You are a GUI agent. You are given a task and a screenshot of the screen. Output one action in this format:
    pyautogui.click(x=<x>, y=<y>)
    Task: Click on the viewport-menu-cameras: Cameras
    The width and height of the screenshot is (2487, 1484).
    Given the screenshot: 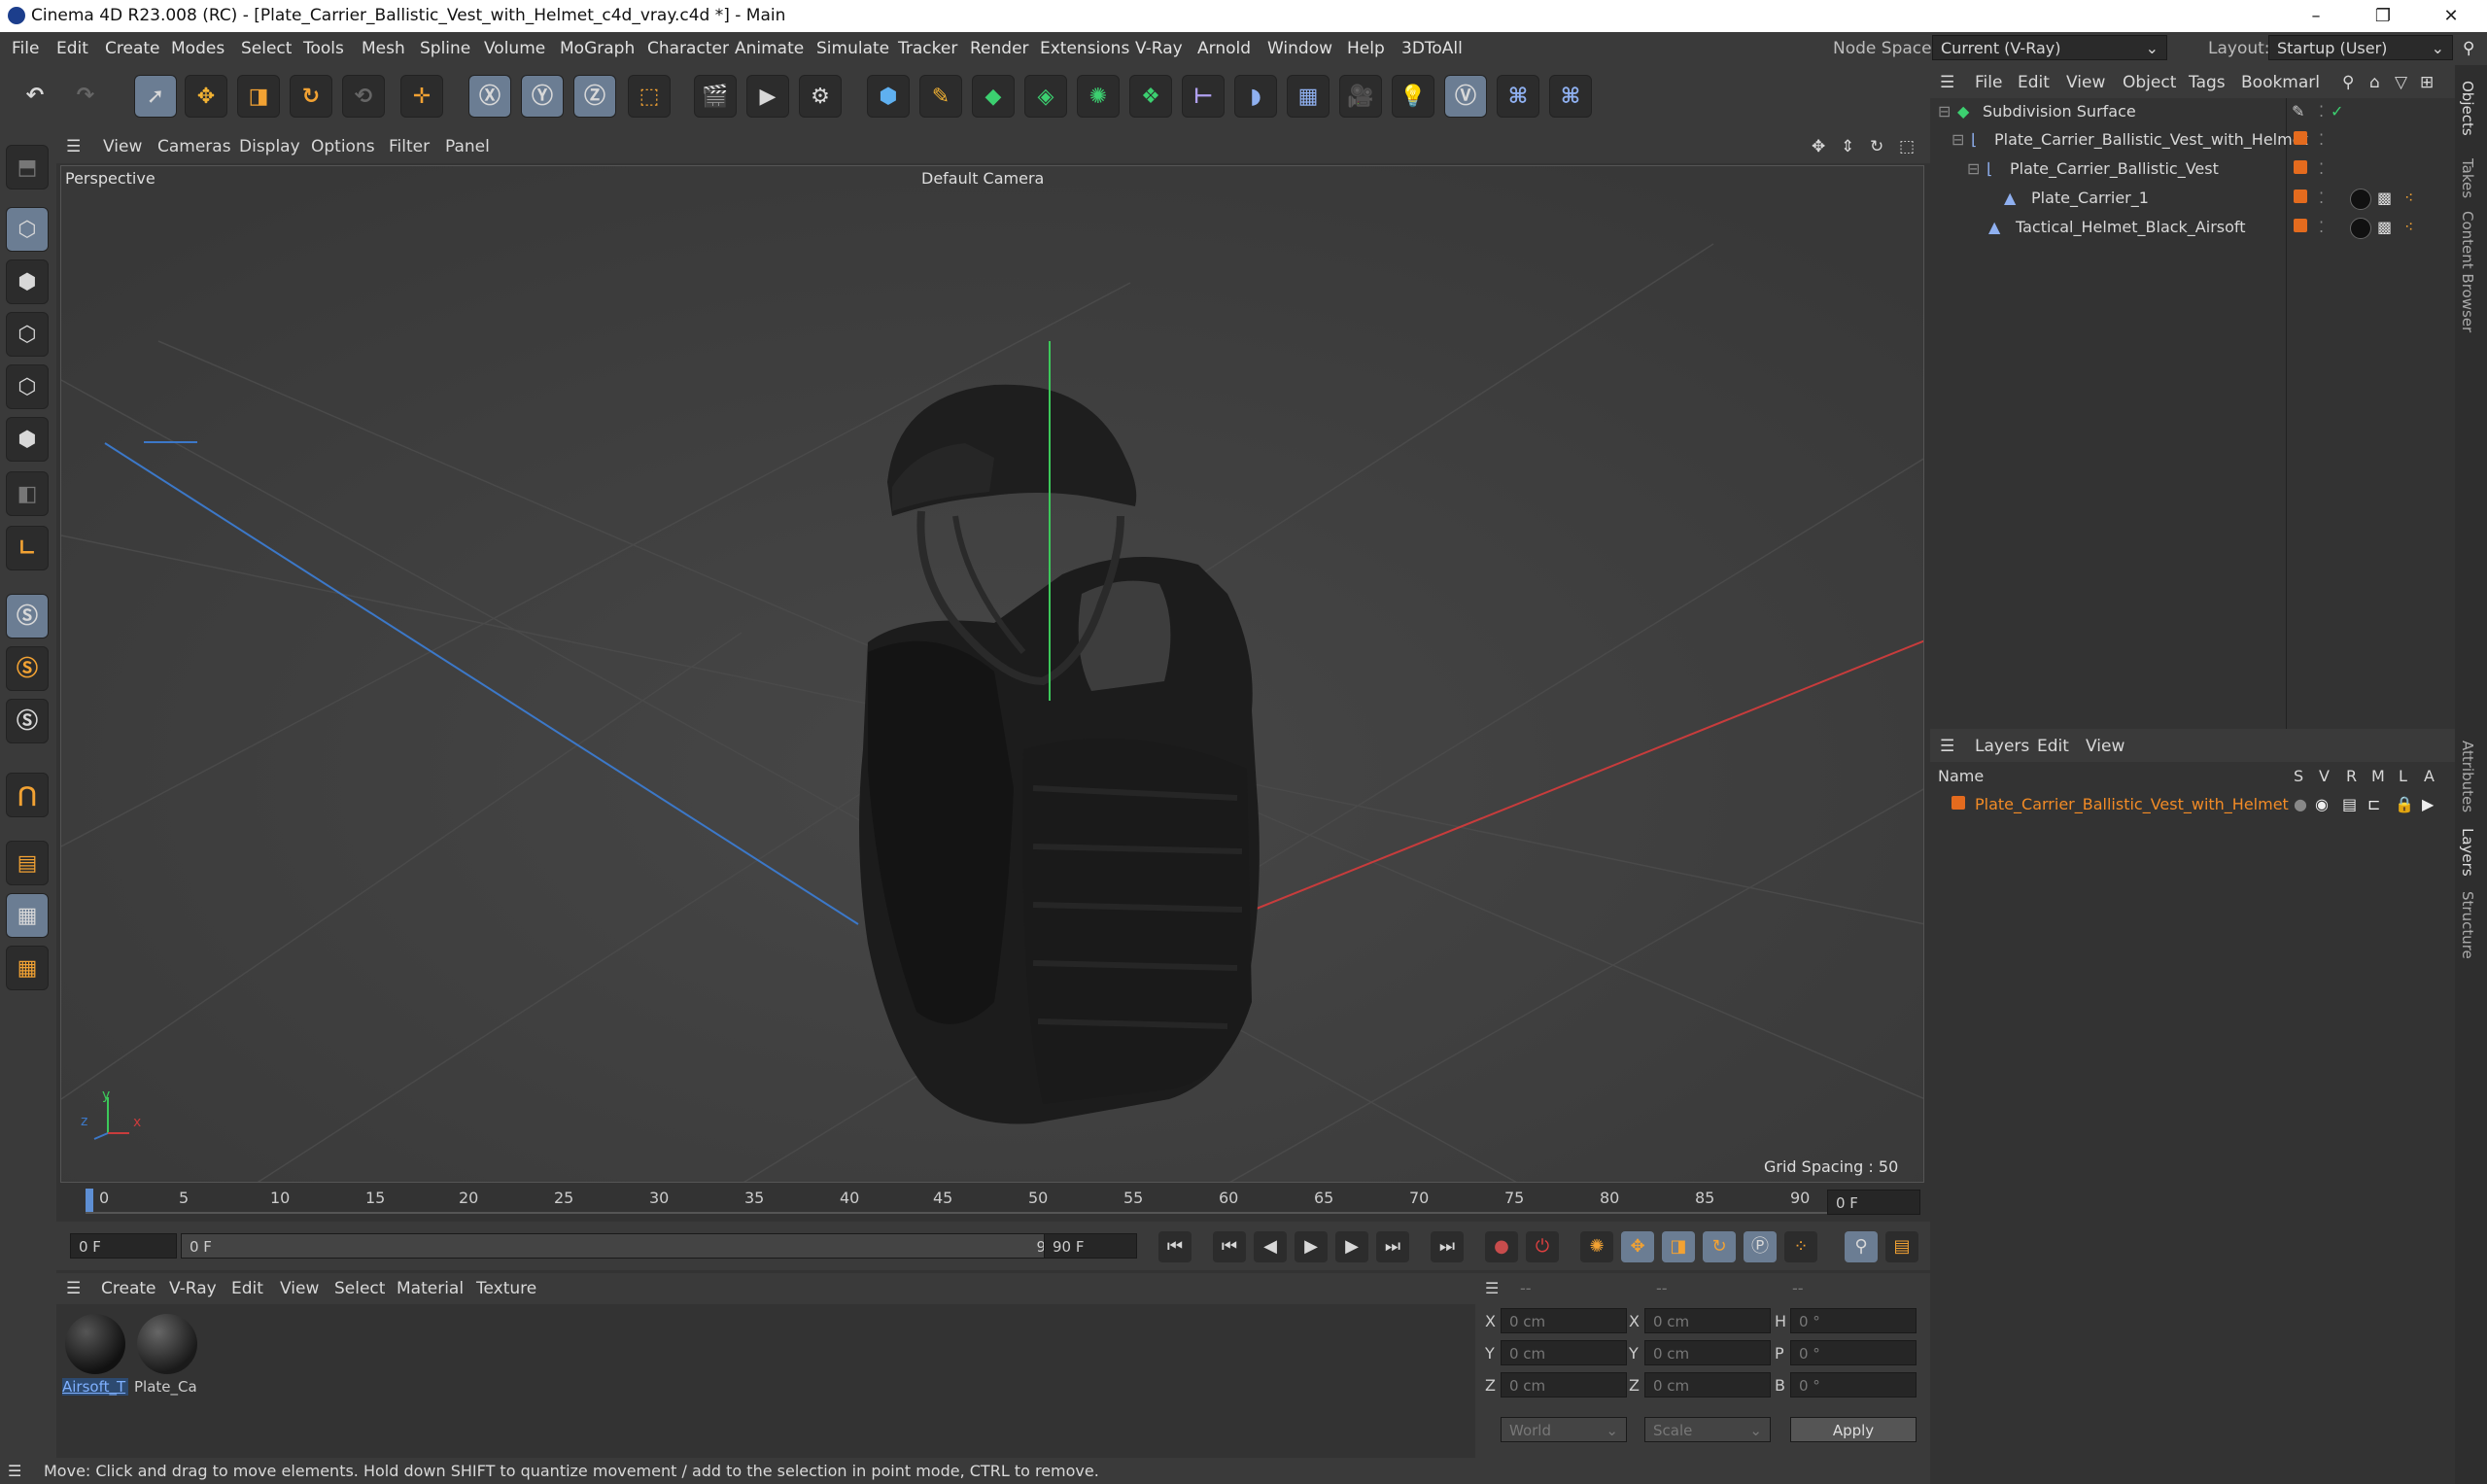 What is the action you would take?
    pyautogui.click(x=194, y=146)
    